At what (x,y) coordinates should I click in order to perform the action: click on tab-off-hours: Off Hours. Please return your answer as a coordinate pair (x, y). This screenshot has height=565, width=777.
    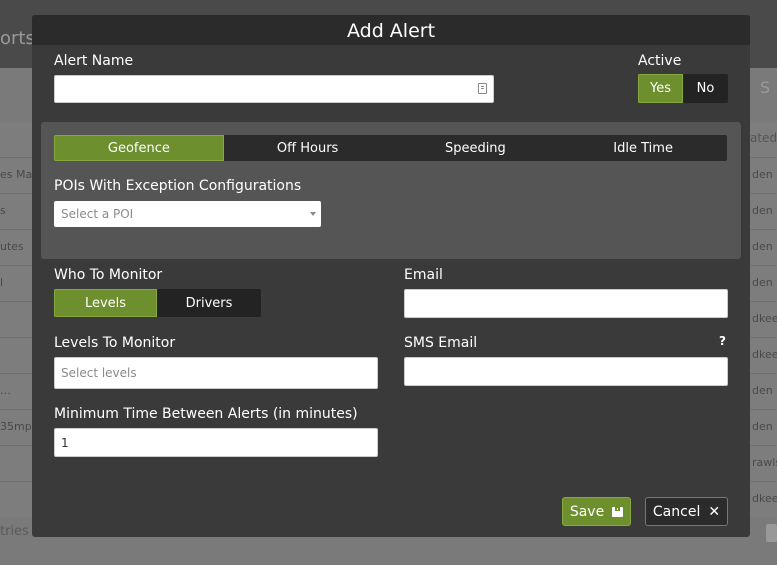
    Looking at the image, I should click on (308, 148).